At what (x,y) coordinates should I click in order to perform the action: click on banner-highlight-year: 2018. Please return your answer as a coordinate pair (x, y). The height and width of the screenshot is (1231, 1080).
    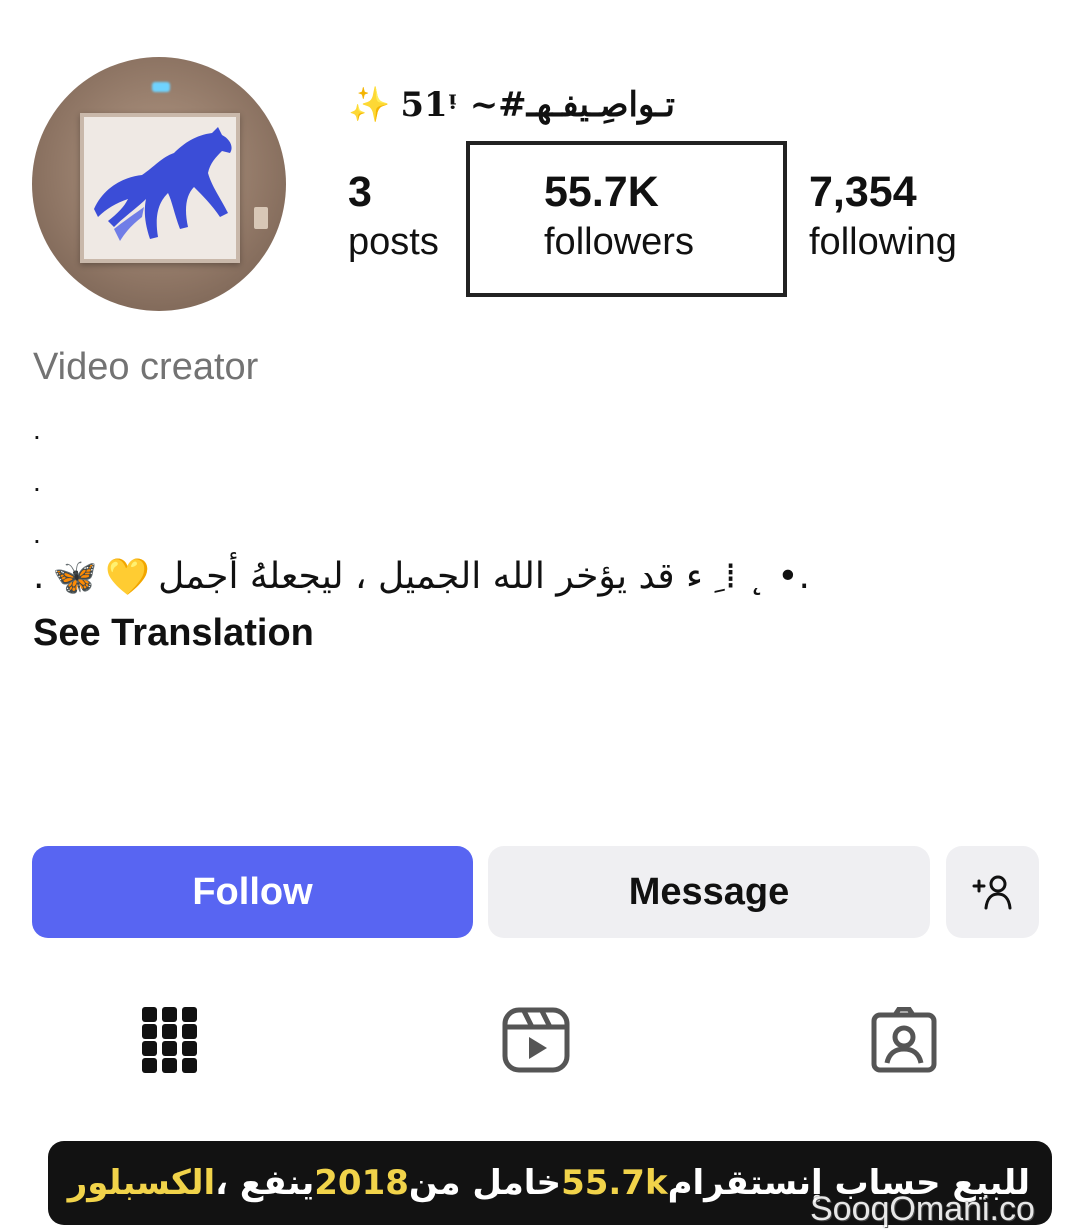
    Looking at the image, I should click on (361, 1183).